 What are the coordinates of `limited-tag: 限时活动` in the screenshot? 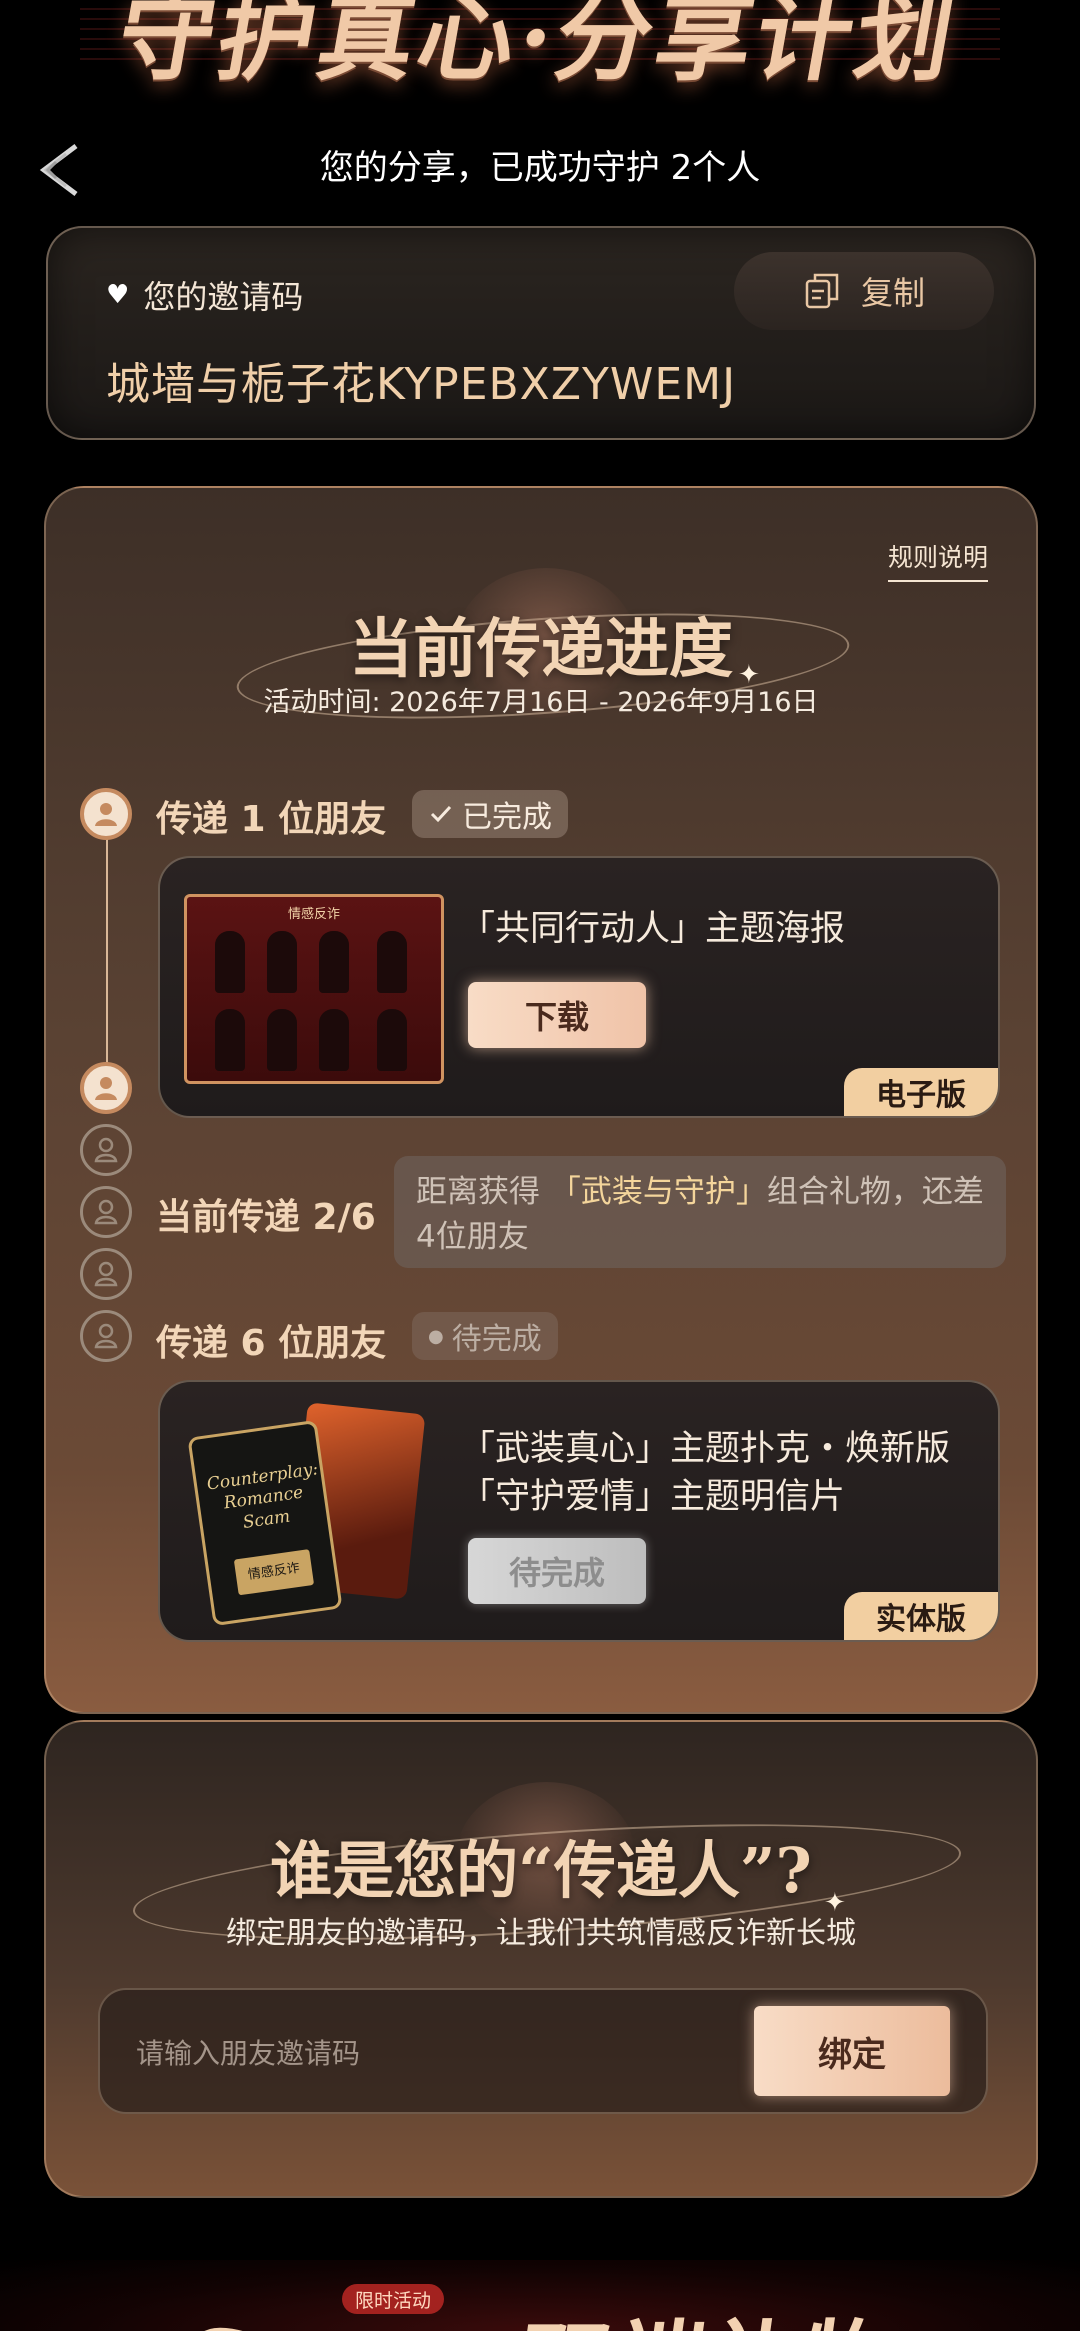 It's located at (393, 2299).